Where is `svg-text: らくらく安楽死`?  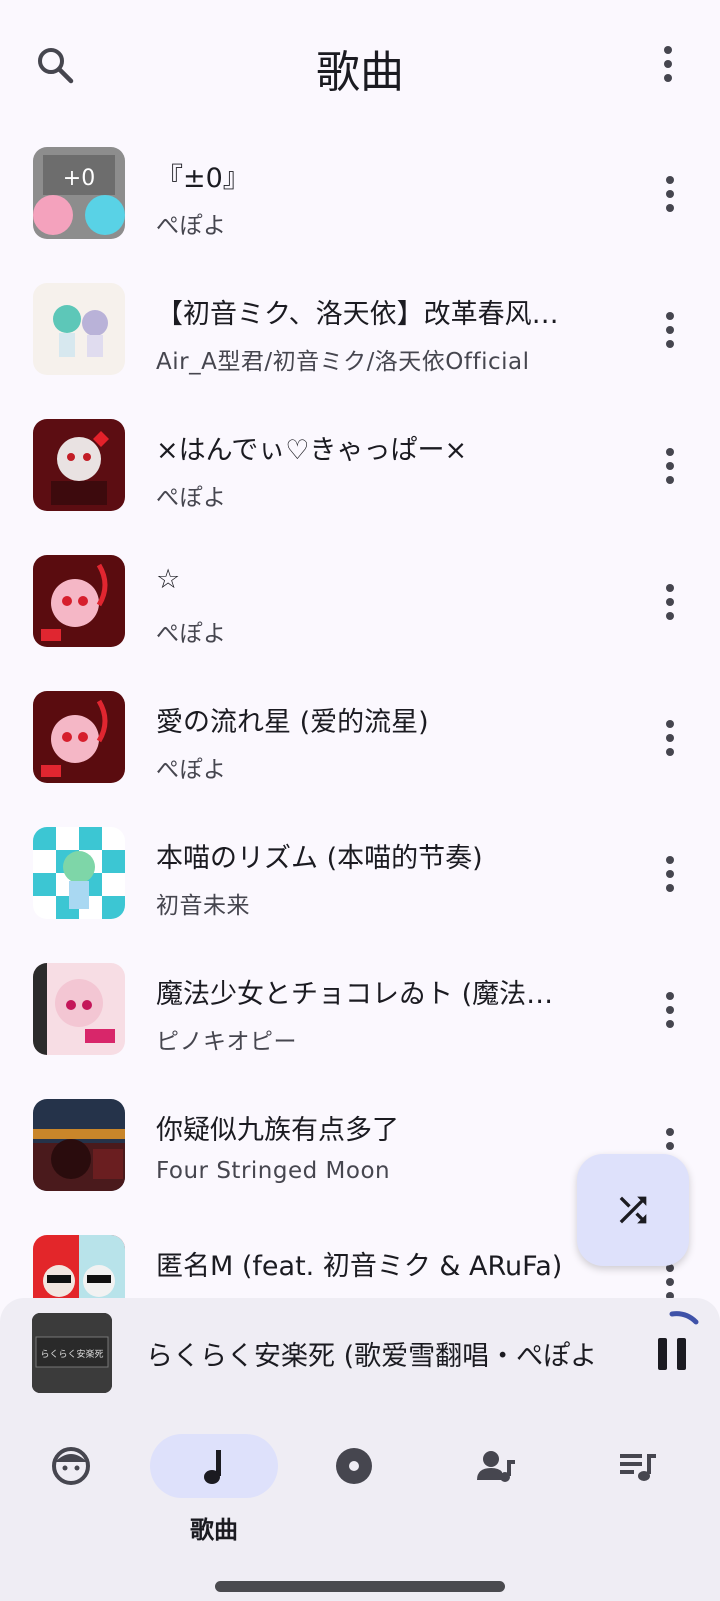 svg-text: らくらく安楽死 is located at coordinates (71, 1354).